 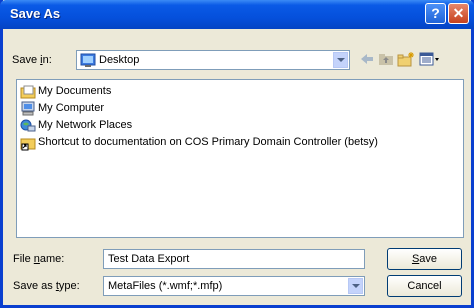 I want to click on save-as-type-dropdown: MetaFiles (*.wmf;*.mfp), so click(x=234, y=286).